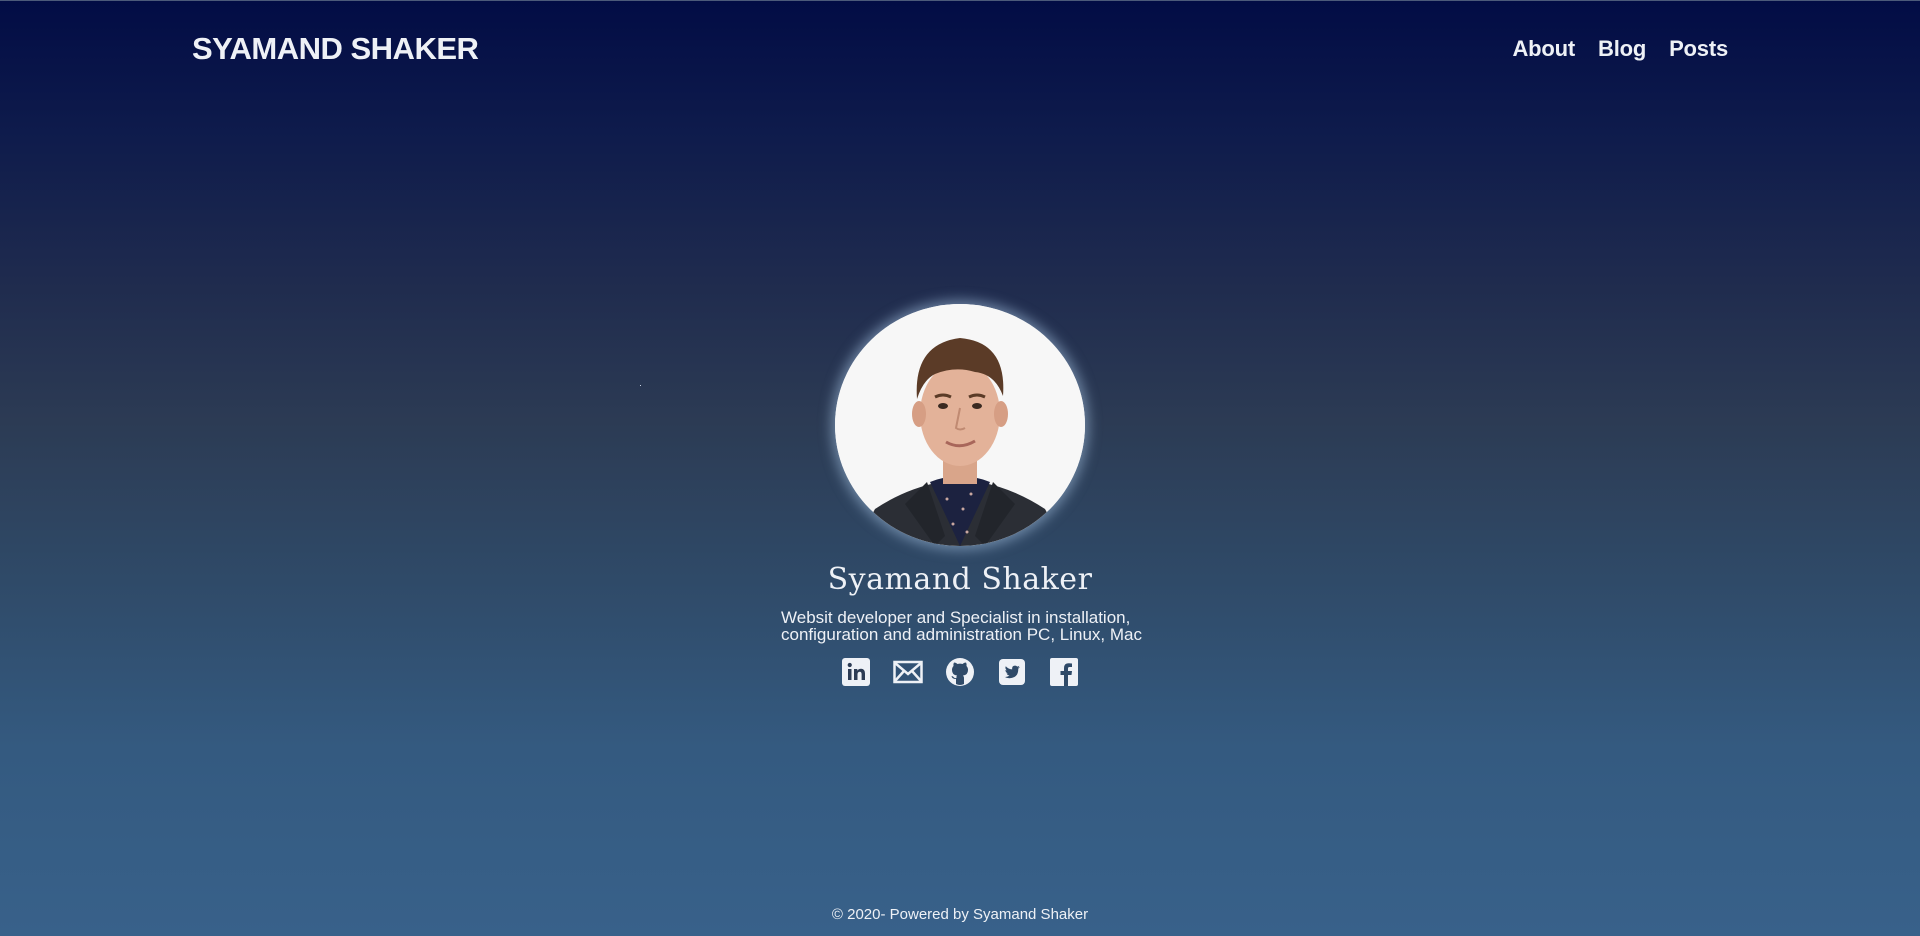 The width and height of the screenshot is (1920, 936). I want to click on nav-link-about: About, so click(1543, 49).